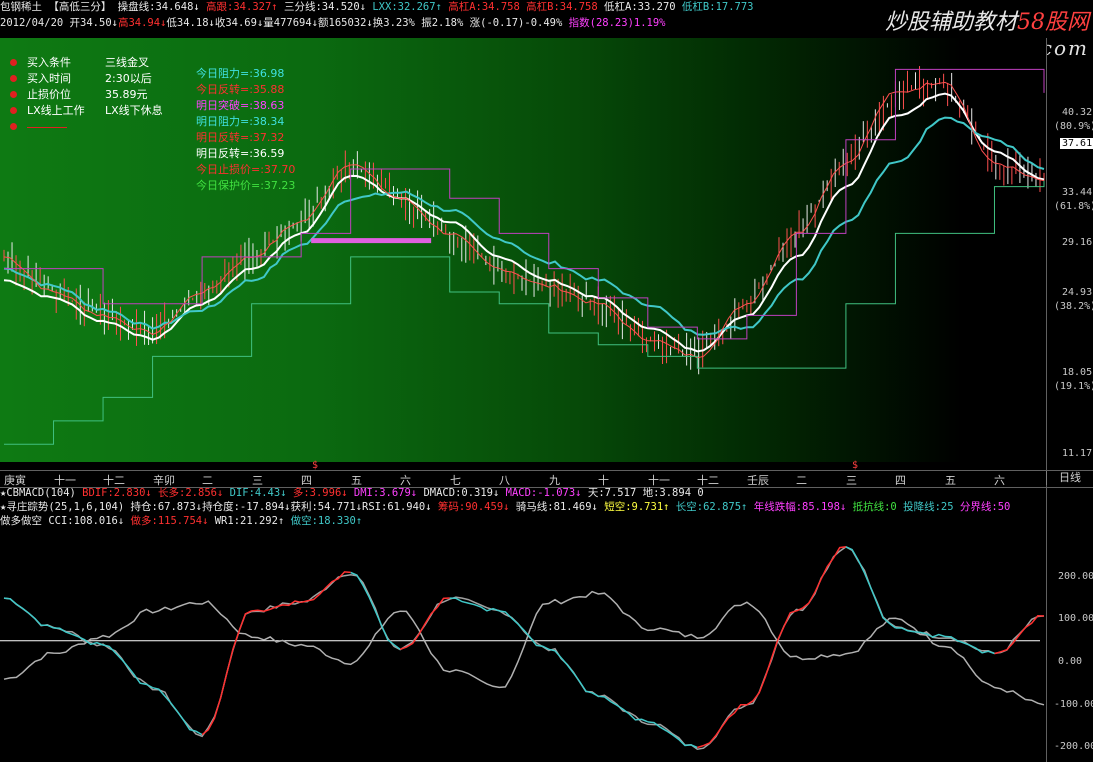  Describe the element at coordinates (86, 79) in the screenshot. I see `legend-row: 买入时间 2:30以后` at that location.